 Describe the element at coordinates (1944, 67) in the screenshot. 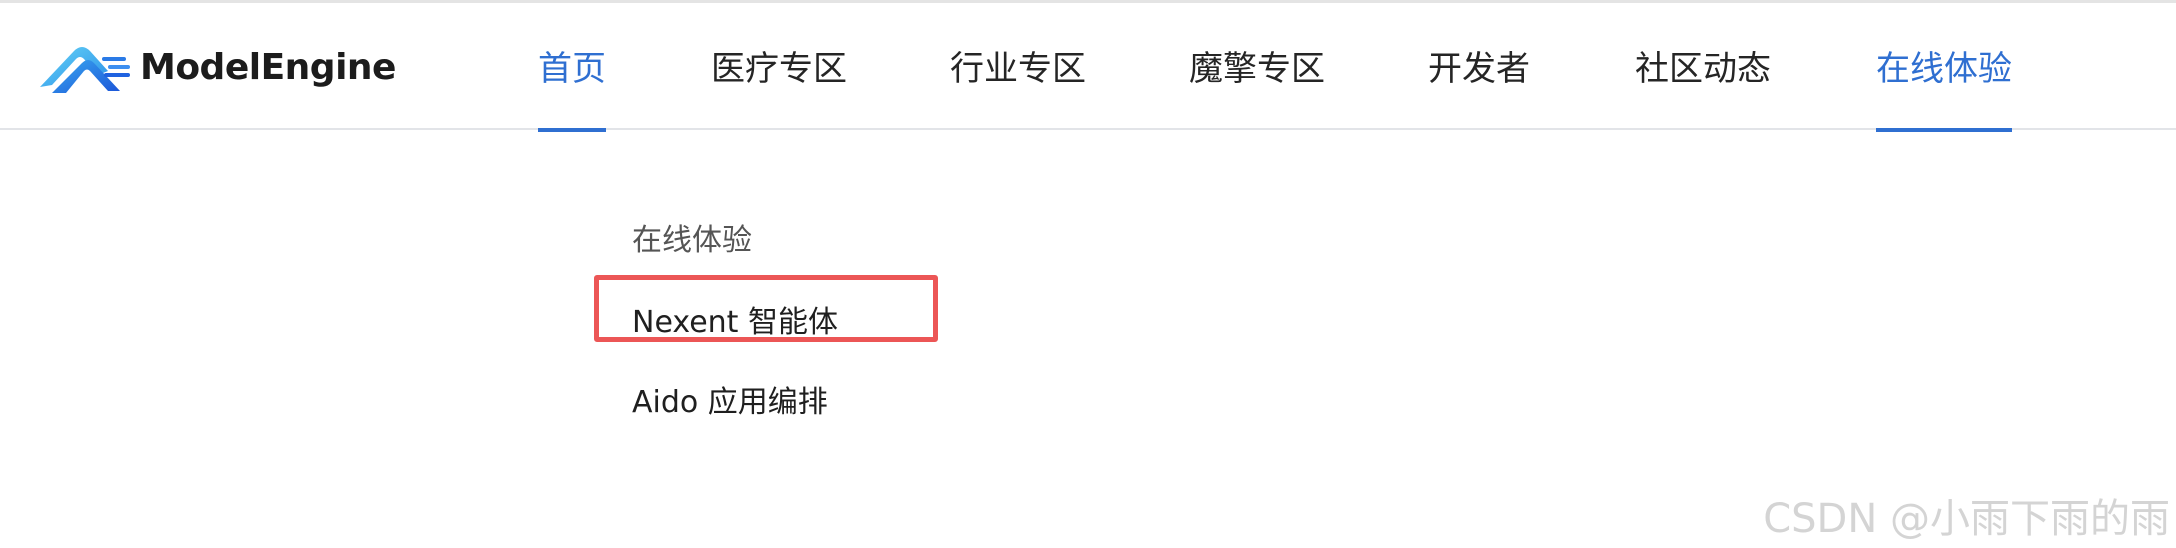

I see `nav-online-experience: 在线体验` at that location.